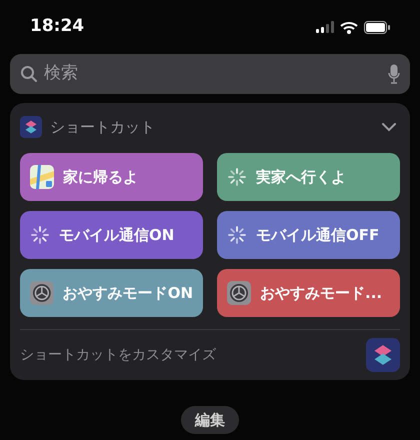 The width and height of the screenshot is (420, 440). What do you see at coordinates (57, 26) in the screenshot?
I see `status-time: 18:24` at bounding box center [57, 26].